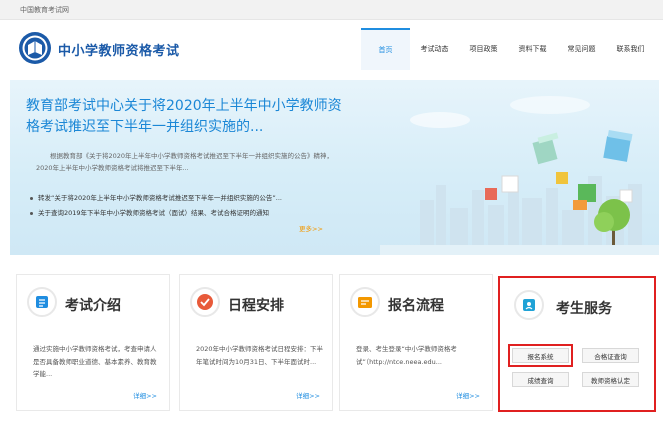 This screenshot has width=663, height=421. Describe the element at coordinates (540, 379) in the screenshot. I see `score-query-button: 成绩查询` at that location.